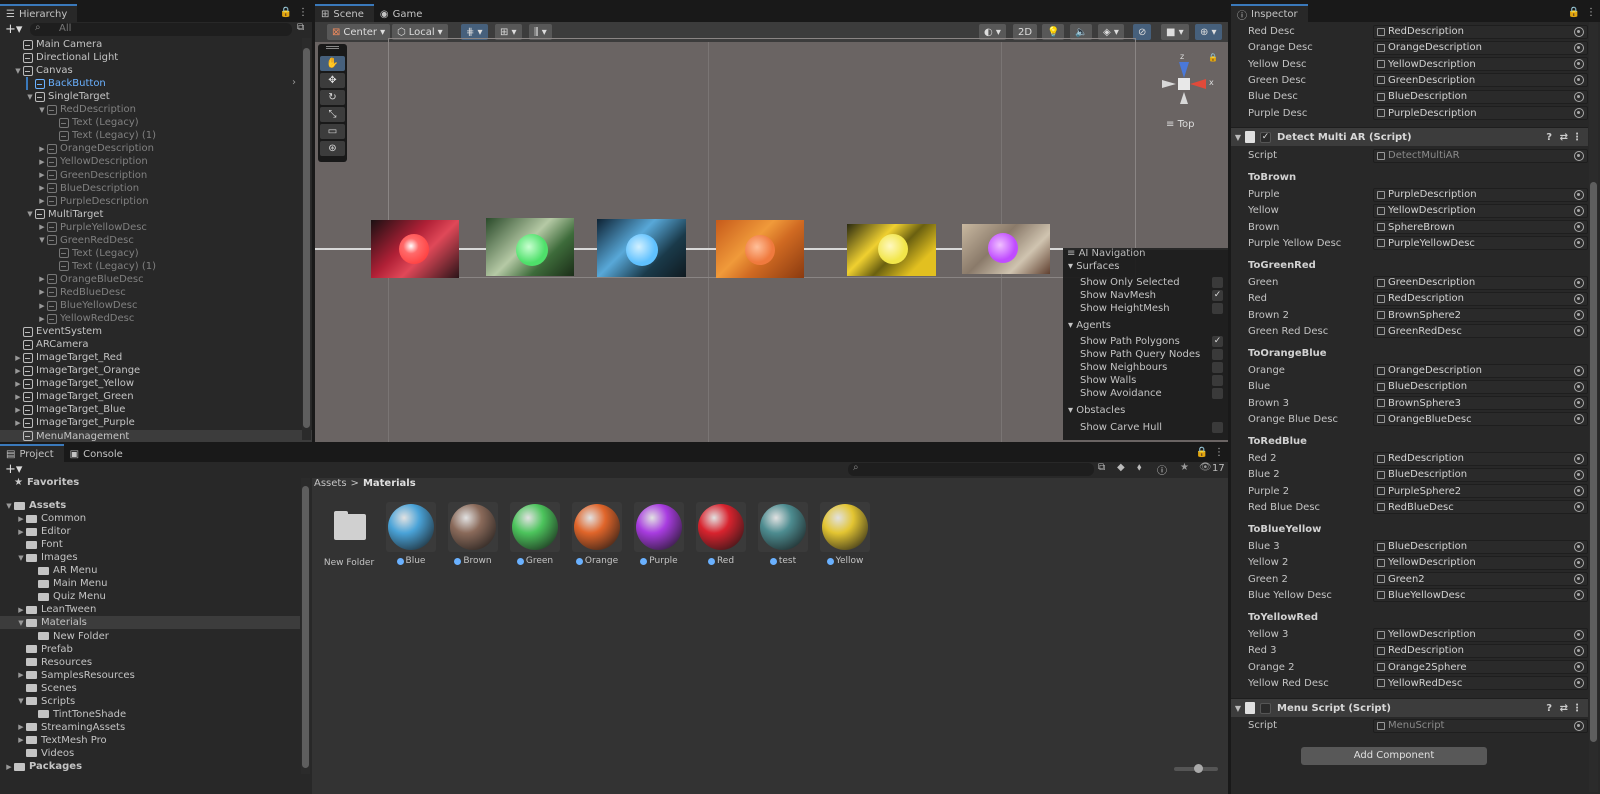  I want to click on hierarchy-scrollbar, so click(306, 239).